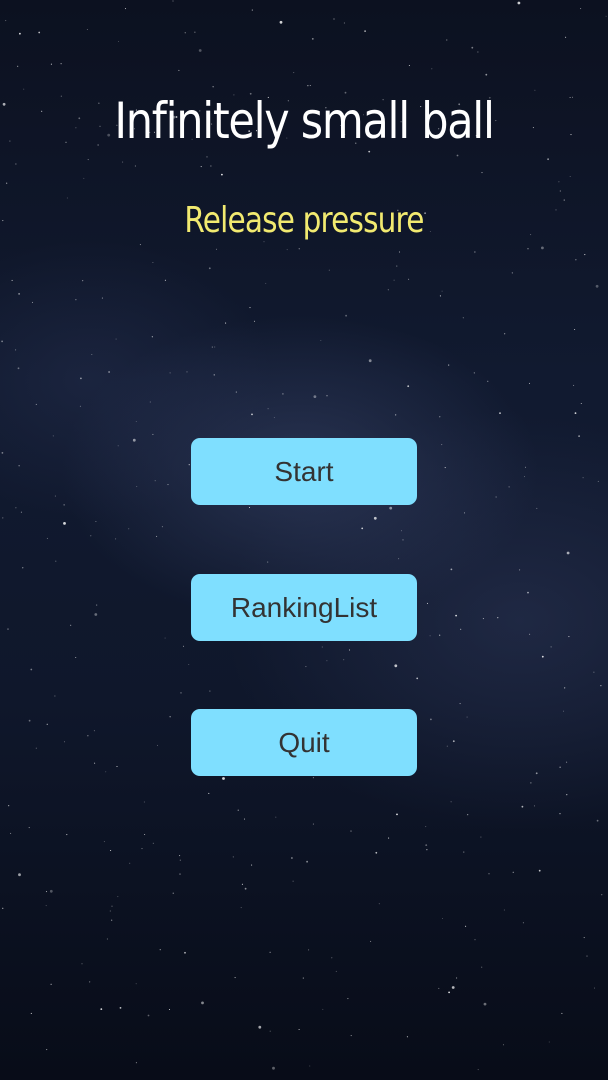 This screenshot has height=1080, width=608. What do you see at coordinates (304, 742) in the screenshot?
I see `quit-button: Quit` at bounding box center [304, 742].